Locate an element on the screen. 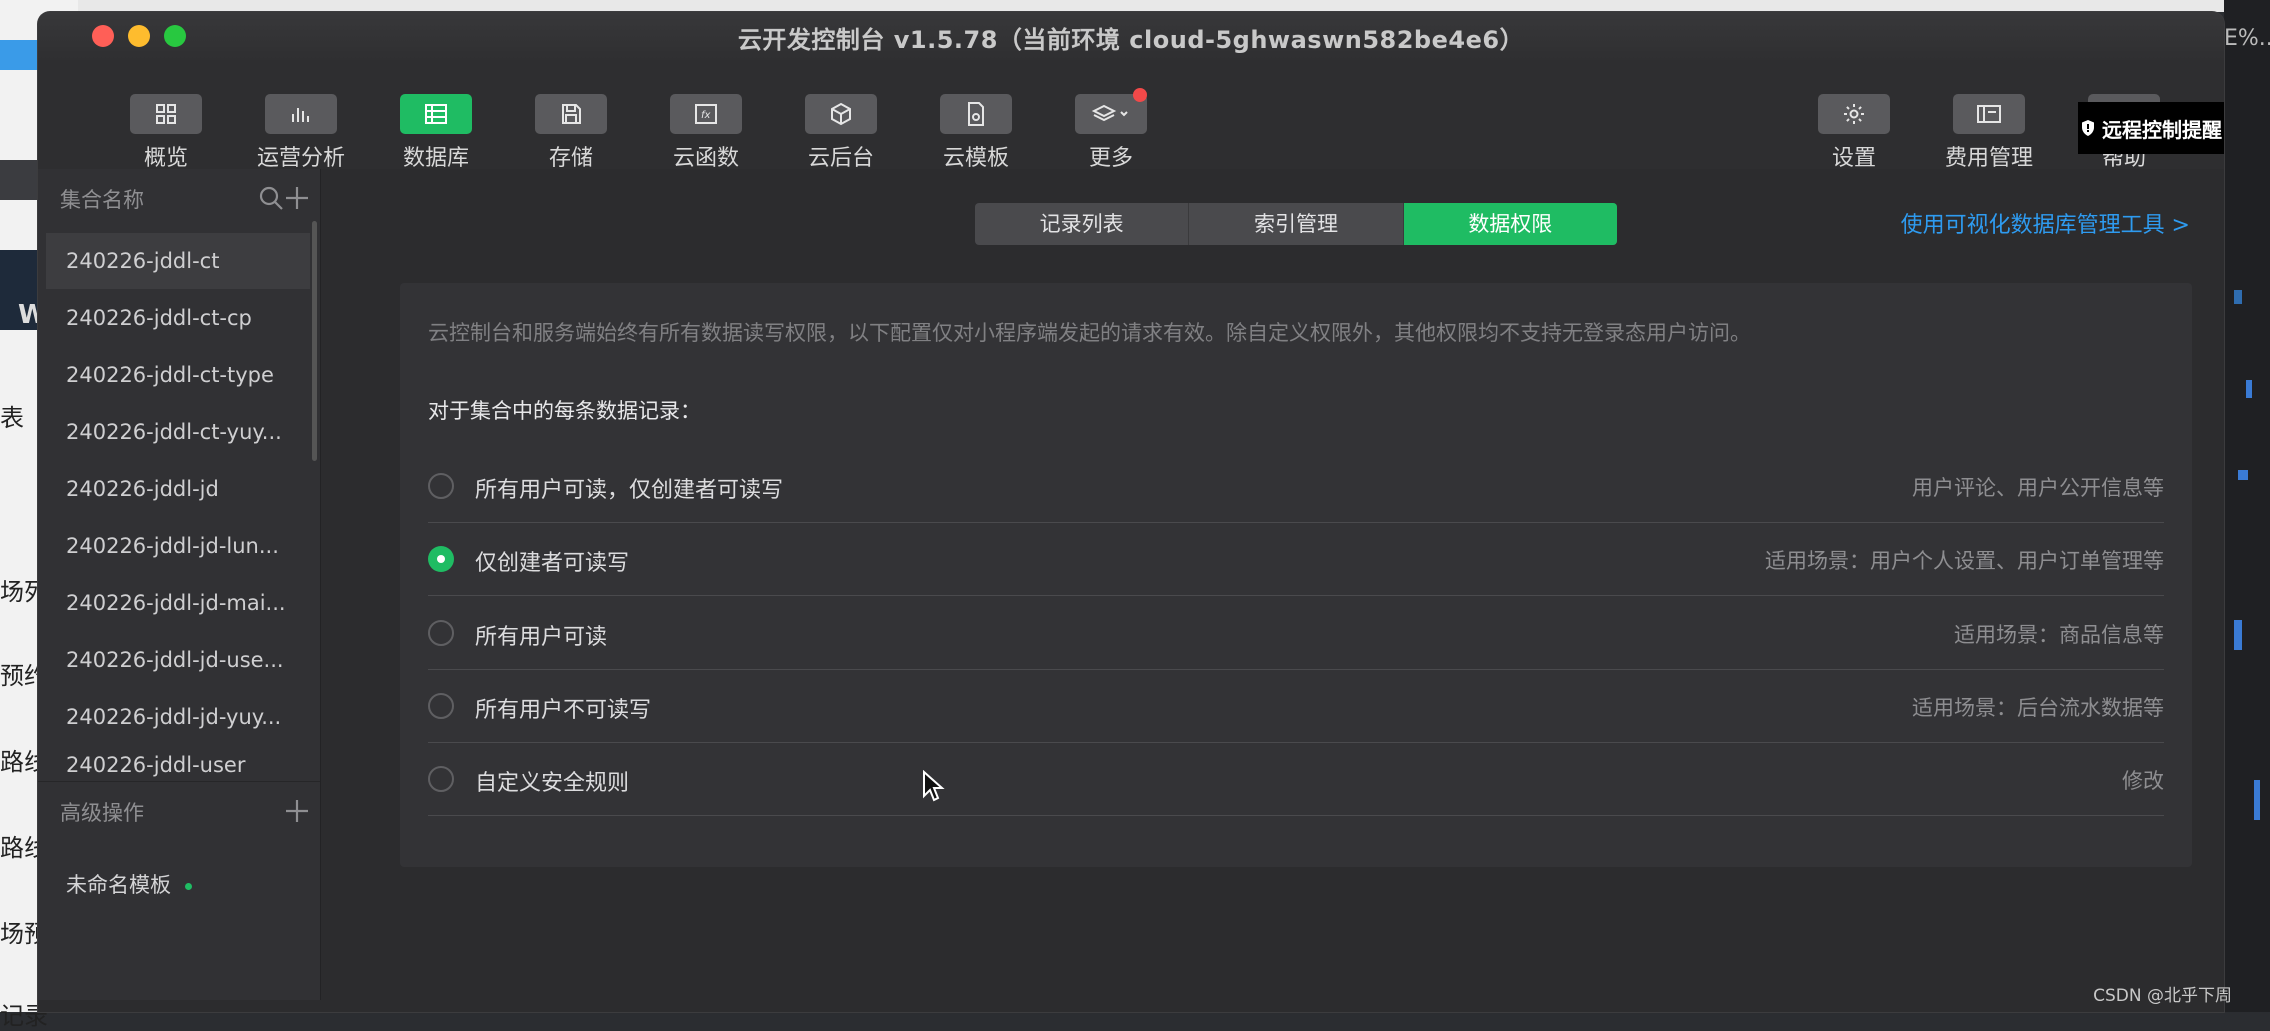  toolbar-label: 云函数 is located at coordinates (705, 158).